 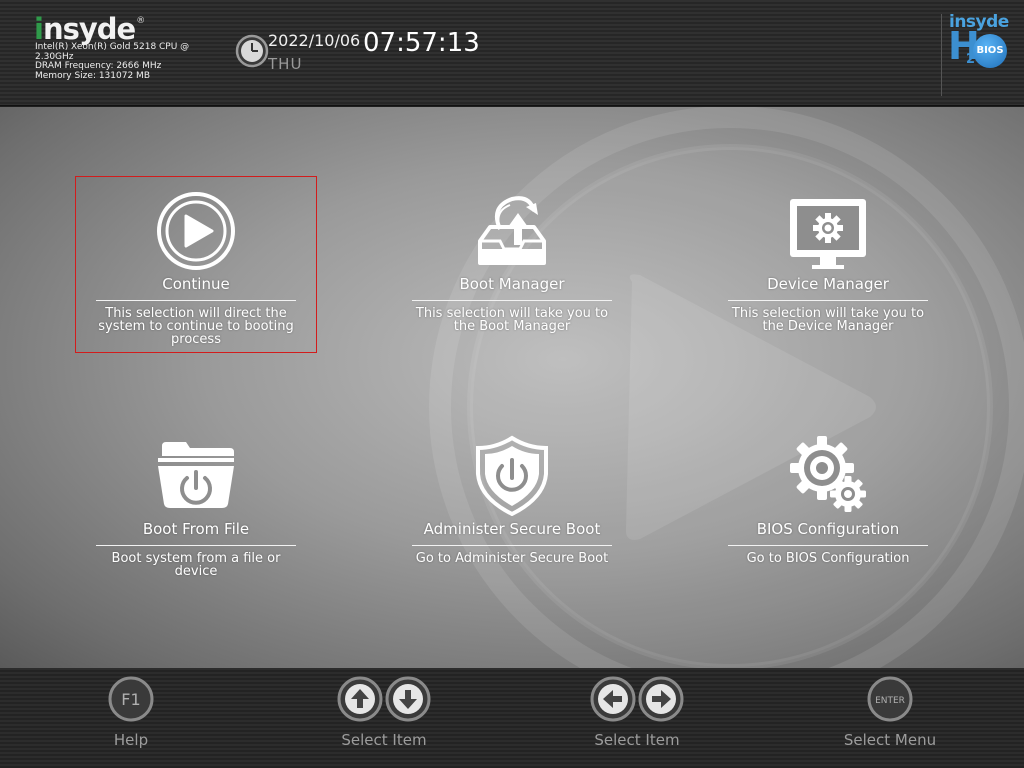 What do you see at coordinates (512, 475) in the screenshot?
I see `shield-power-icon` at bounding box center [512, 475].